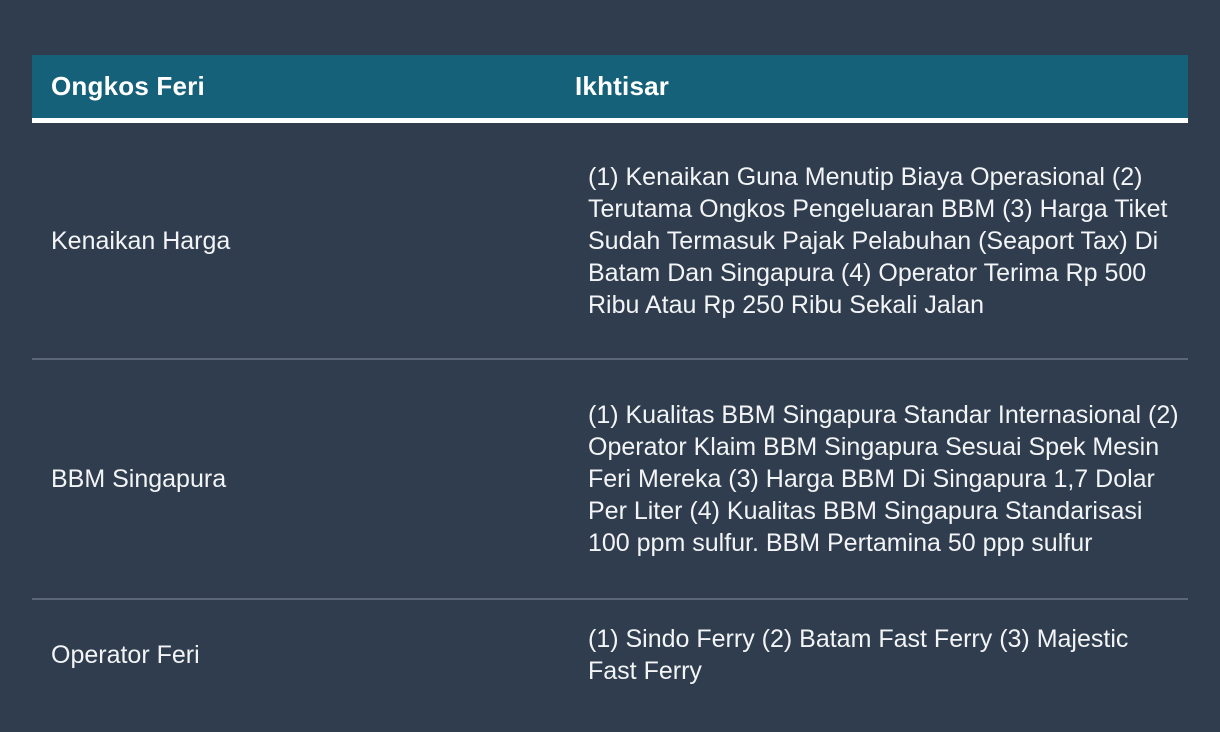  Describe the element at coordinates (141, 240) in the screenshot. I see `row-topic-label: Kenaikan Harga` at that location.